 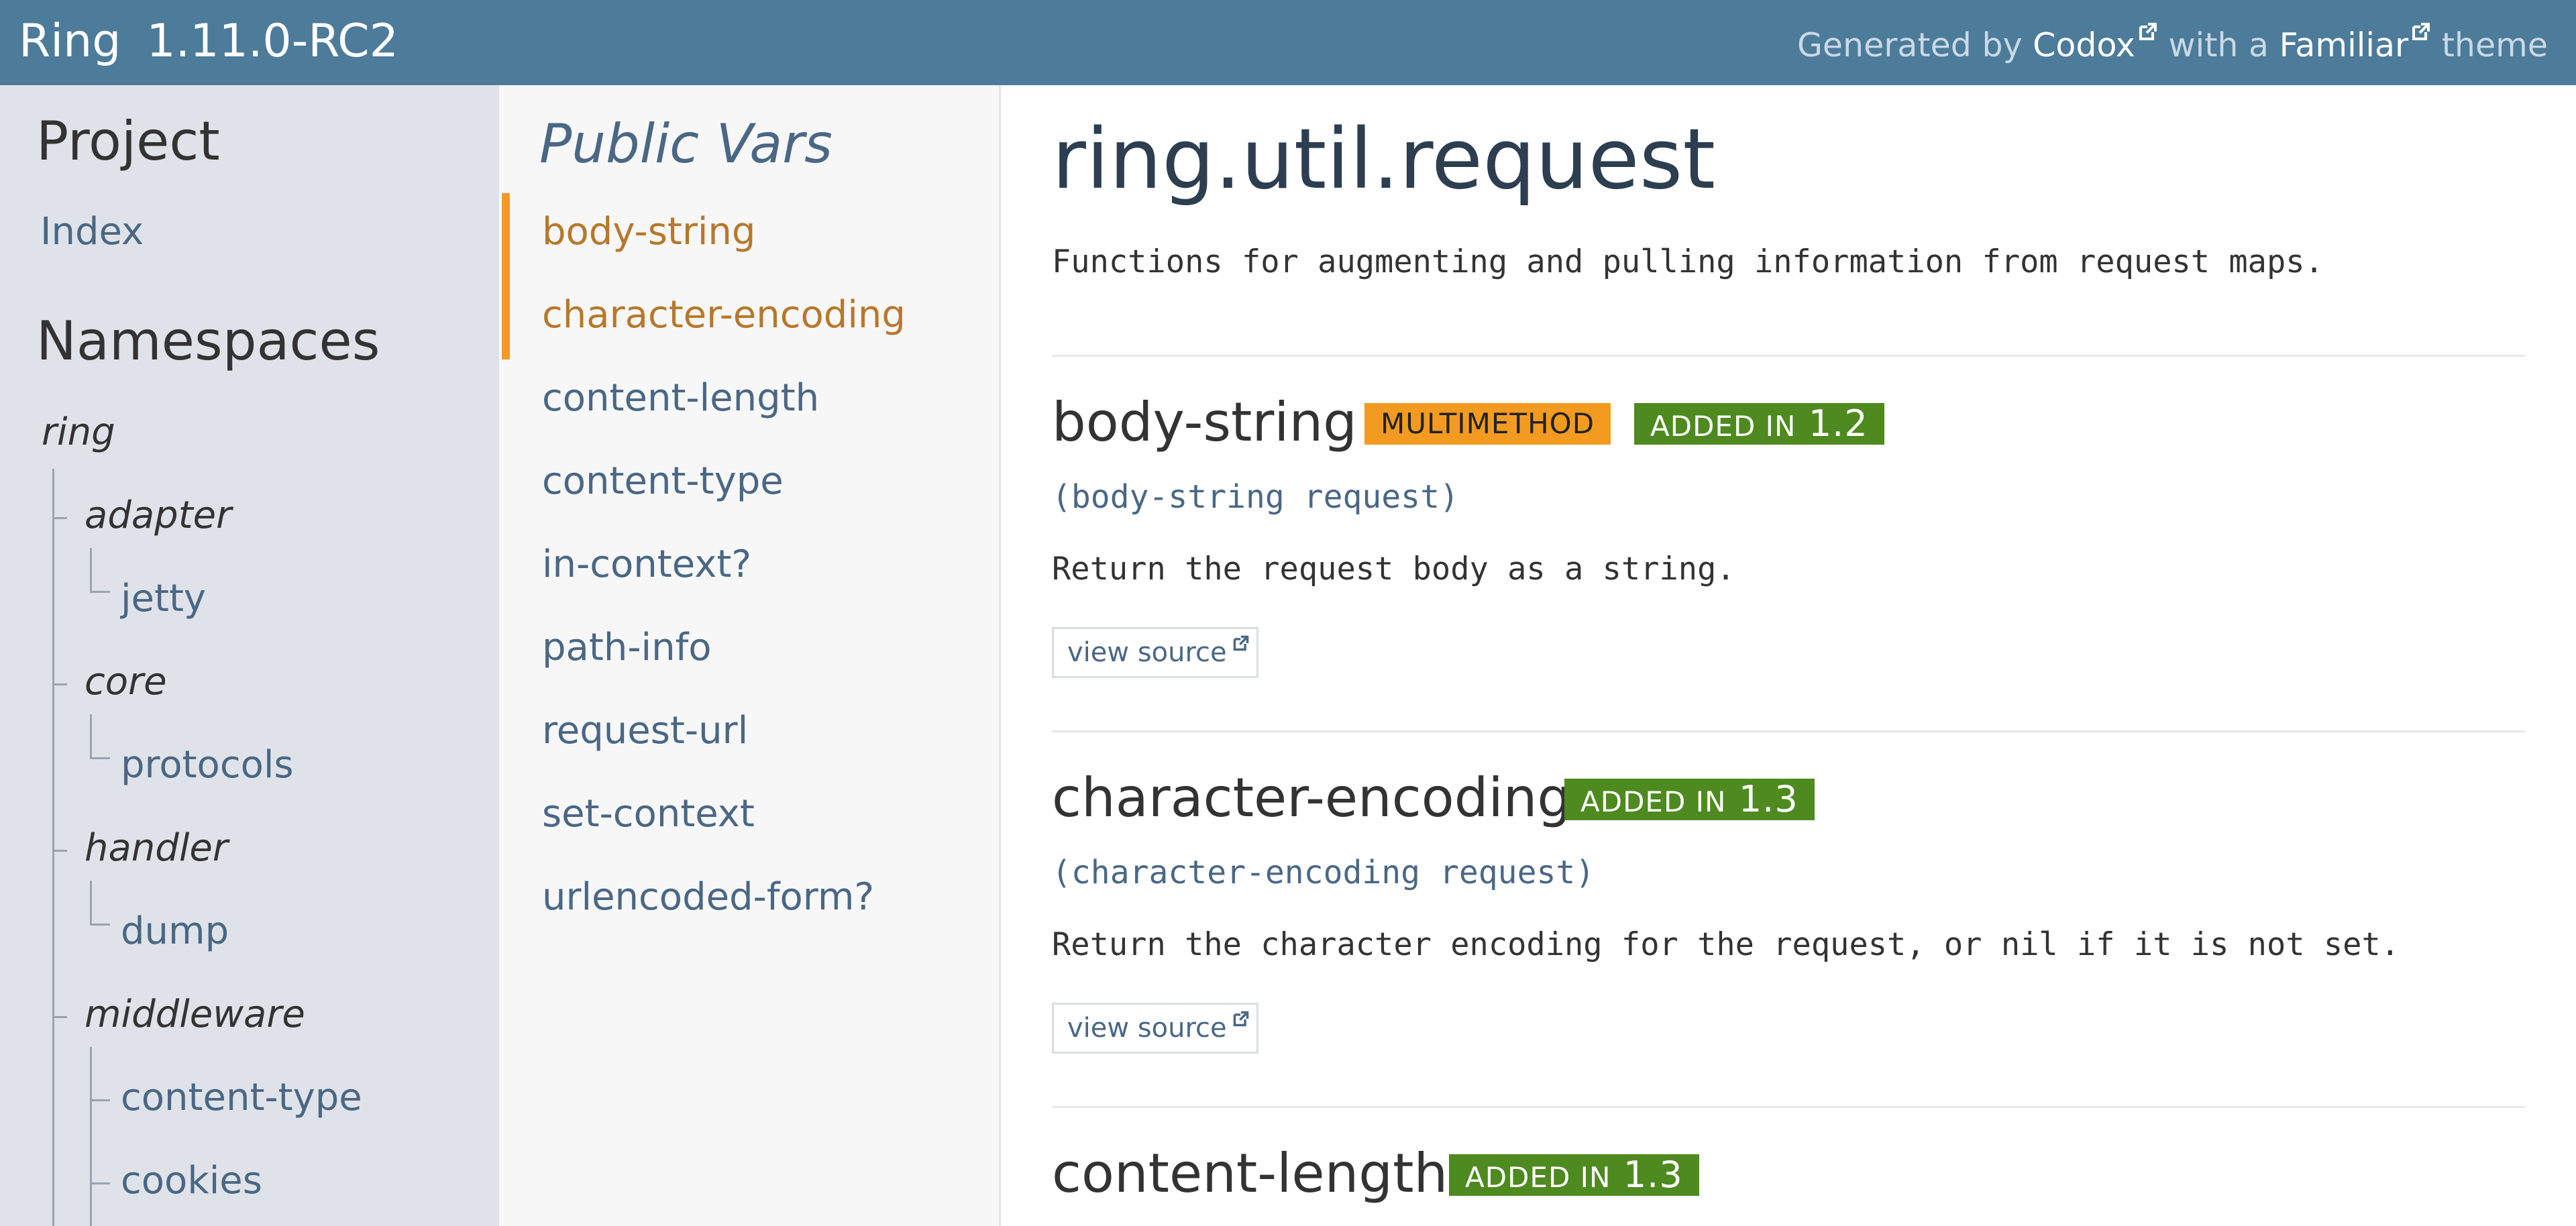 What do you see at coordinates (1323, 872) in the screenshot?
I see `usage-signature: (character-encoding request)` at bounding box center [1323, 872].